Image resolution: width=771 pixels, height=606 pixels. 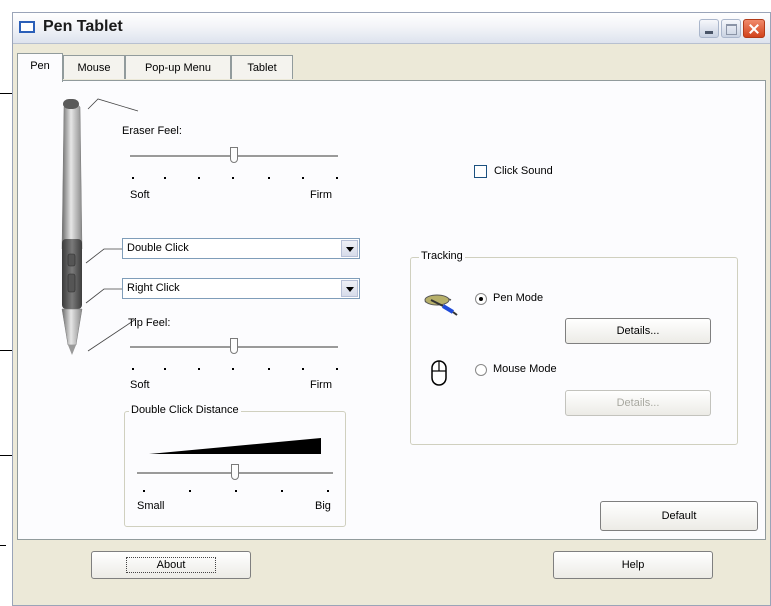 I want to click on callout-line-about, so click(x=3, y=545).